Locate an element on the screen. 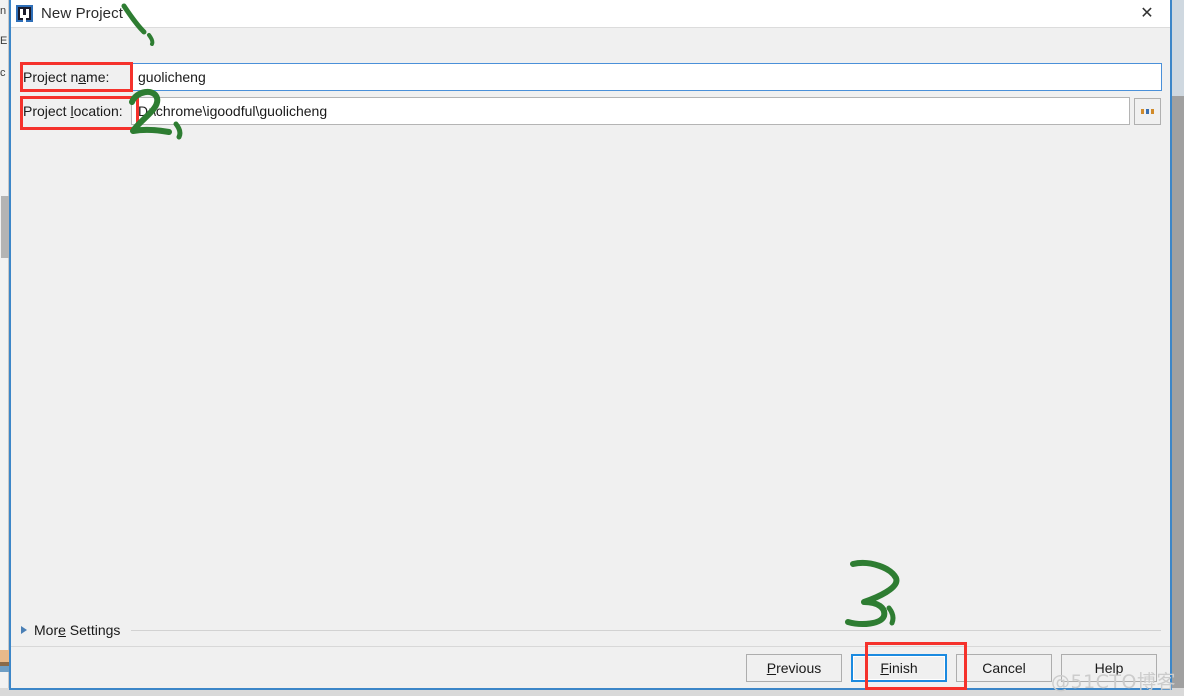 Image resolution: width=1184 pixels, height=696 pixels. previous-button: Previous is located at coordinates (794, 667).